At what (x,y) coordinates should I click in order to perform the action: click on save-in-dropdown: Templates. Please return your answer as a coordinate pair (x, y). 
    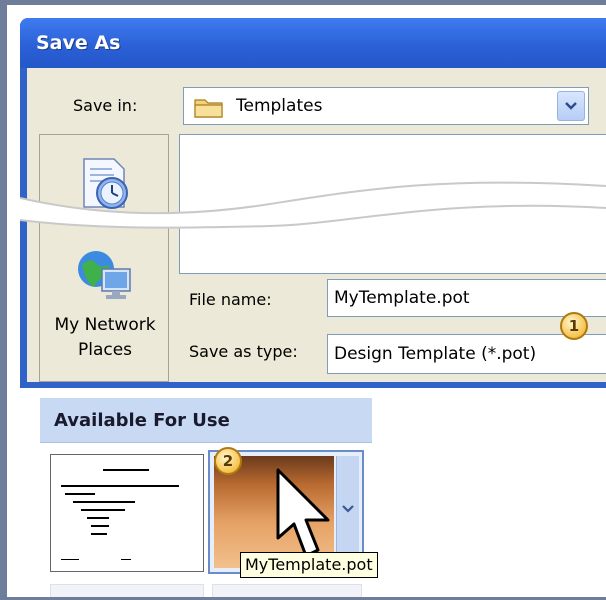
    Looking at the image, I should click on (386, 106).